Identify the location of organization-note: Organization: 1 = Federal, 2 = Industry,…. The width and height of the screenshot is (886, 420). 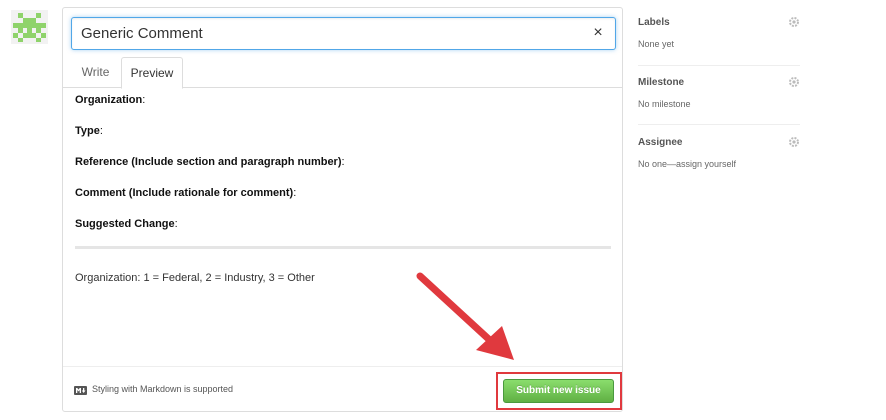
(195, 278).